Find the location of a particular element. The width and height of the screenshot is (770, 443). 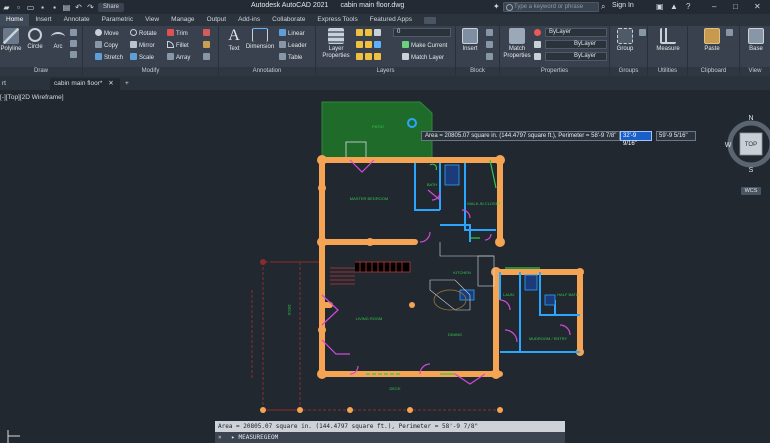

rotate-tool: Rotate is located at coordinates (143, 33).